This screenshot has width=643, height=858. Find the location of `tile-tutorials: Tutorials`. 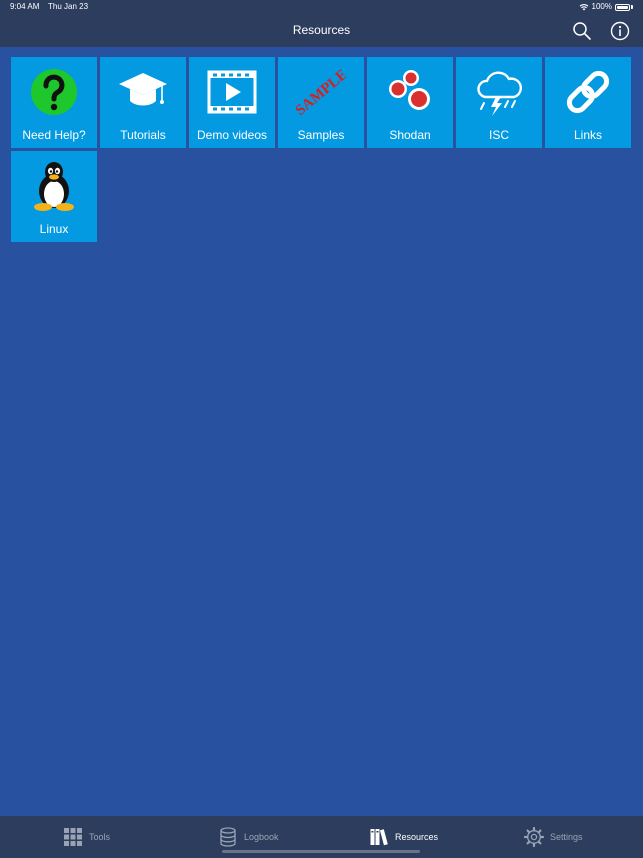

tile-tutorials: Tutorials is located at coordinates (143, 102).